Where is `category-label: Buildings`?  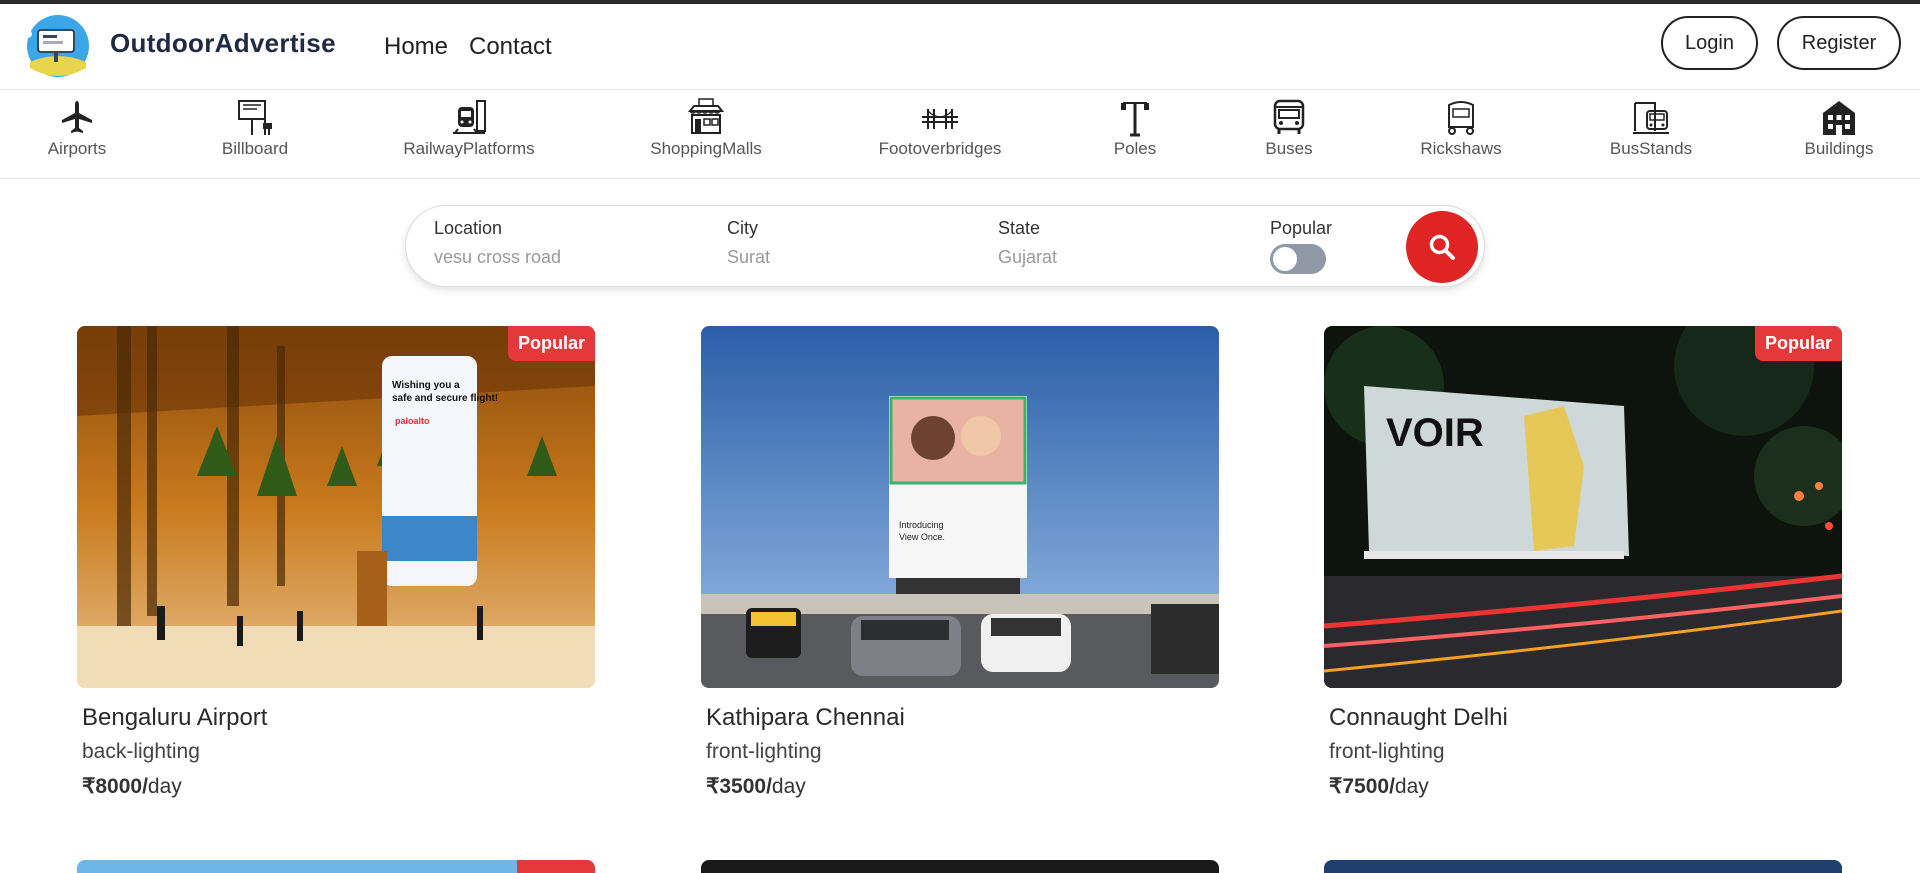 category-label: Buildings is located at coordinates (1839, 148).